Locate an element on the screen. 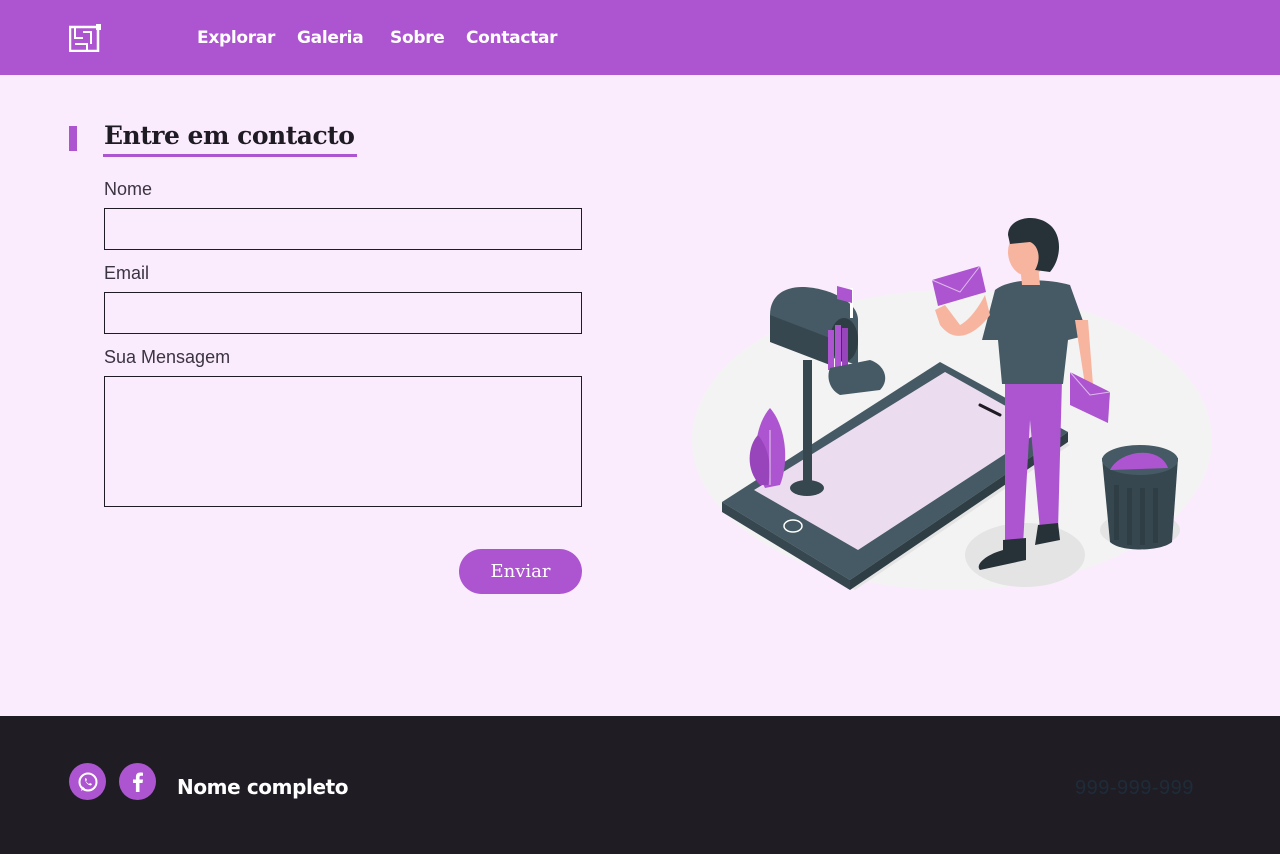 This screenshot has width=1280, height=854. title-accent-bar is located at coordinates (73, 138).